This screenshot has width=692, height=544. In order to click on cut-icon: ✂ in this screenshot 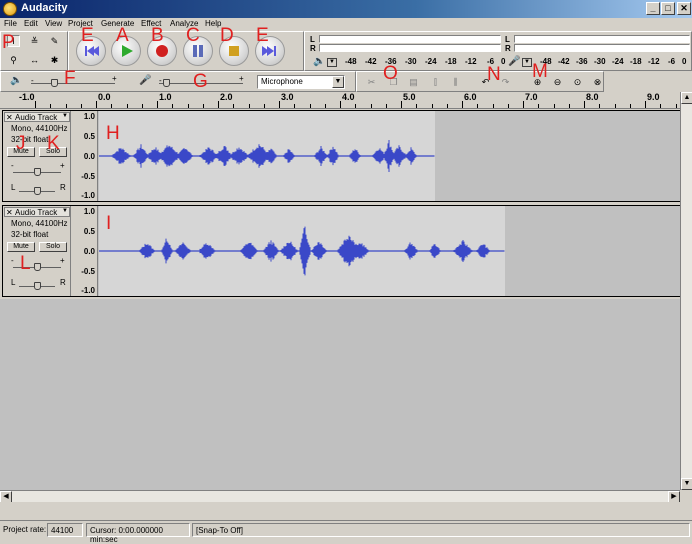, I will do `click(371, 82)`.